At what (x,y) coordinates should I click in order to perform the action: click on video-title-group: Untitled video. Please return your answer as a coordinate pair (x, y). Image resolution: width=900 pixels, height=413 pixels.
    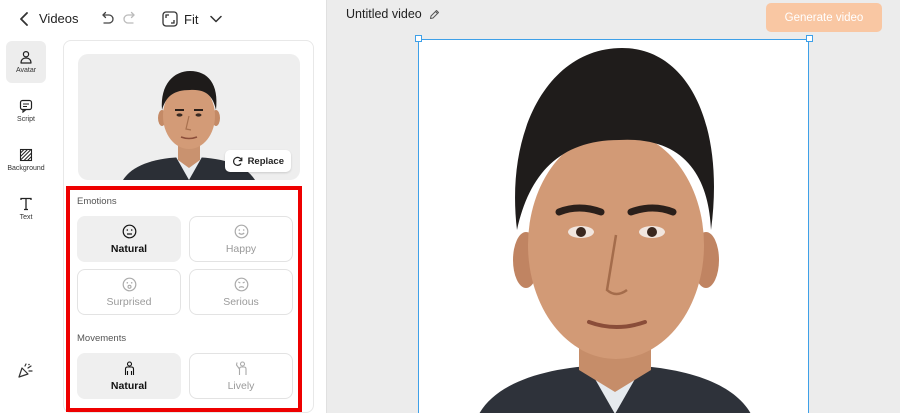
    Looking at the image, I should click on (393, 14).